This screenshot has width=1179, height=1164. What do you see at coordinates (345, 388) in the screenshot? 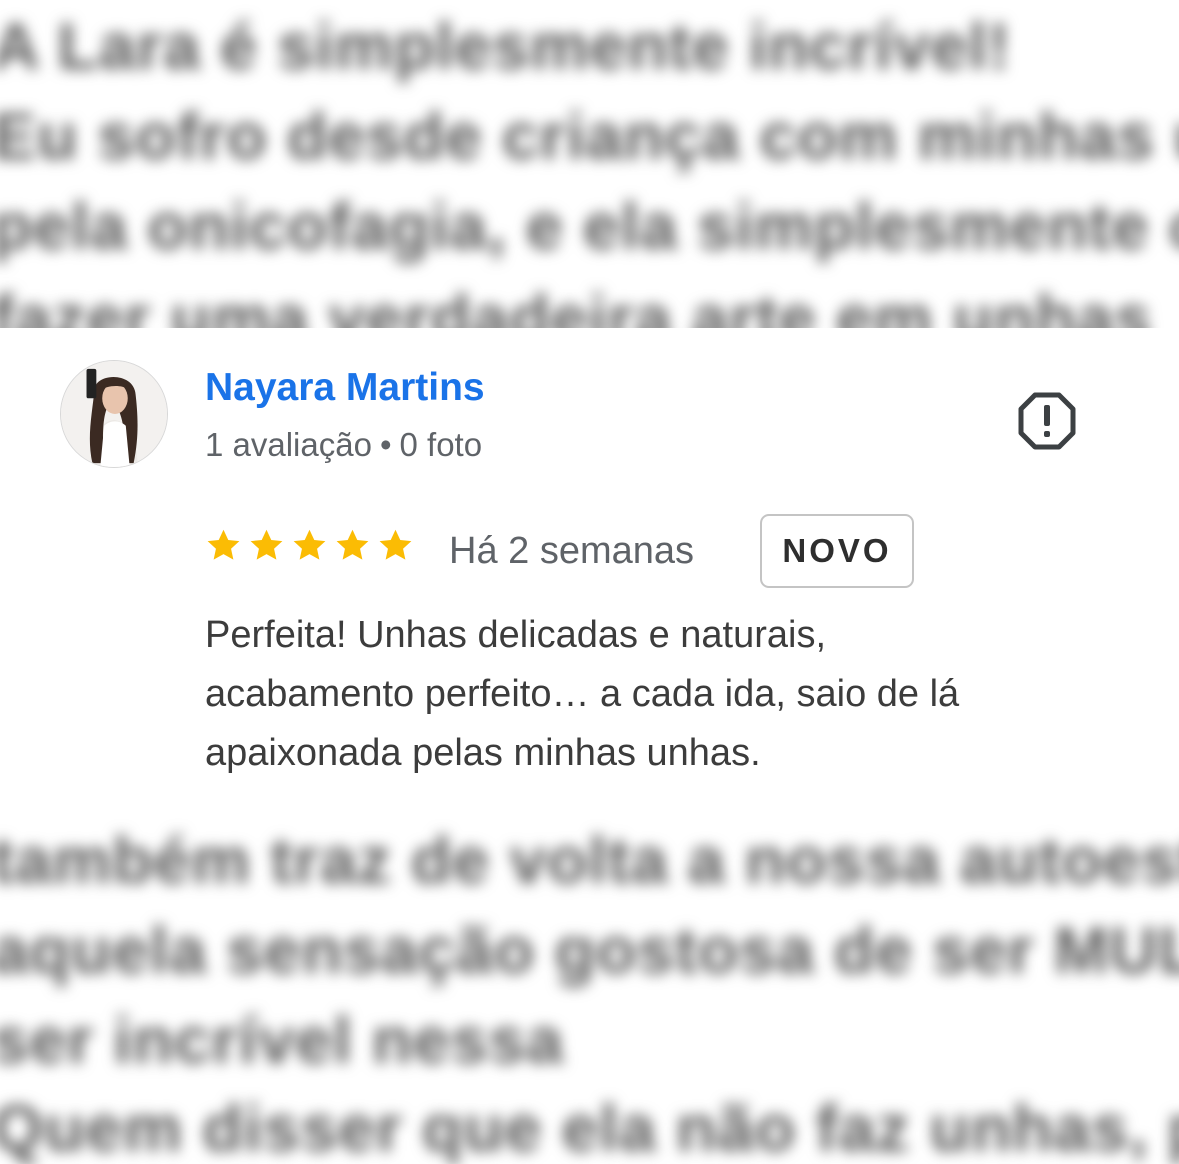
I see `reviewer-name: Nayara Martins` at bounding box center [345, 388].